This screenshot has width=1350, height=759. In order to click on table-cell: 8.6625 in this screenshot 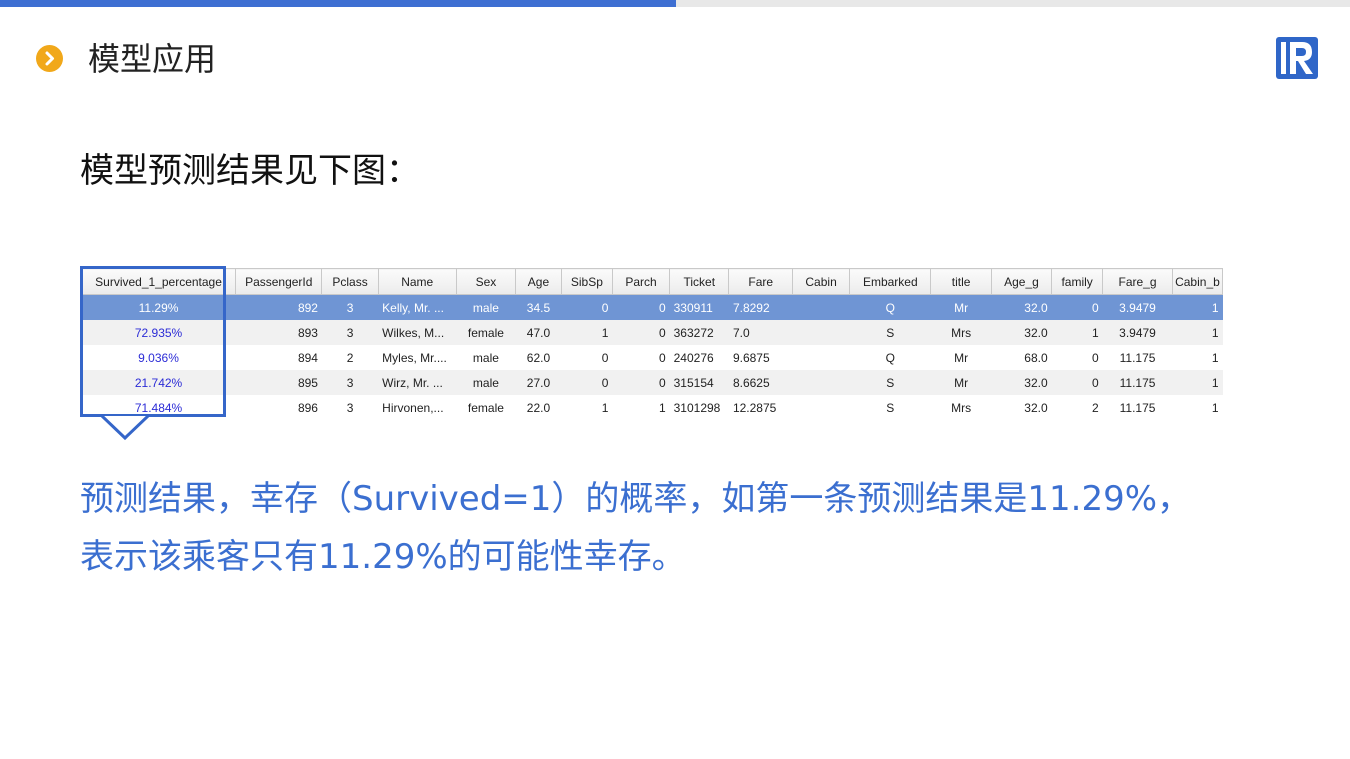, I will do `click(760, 382)`.